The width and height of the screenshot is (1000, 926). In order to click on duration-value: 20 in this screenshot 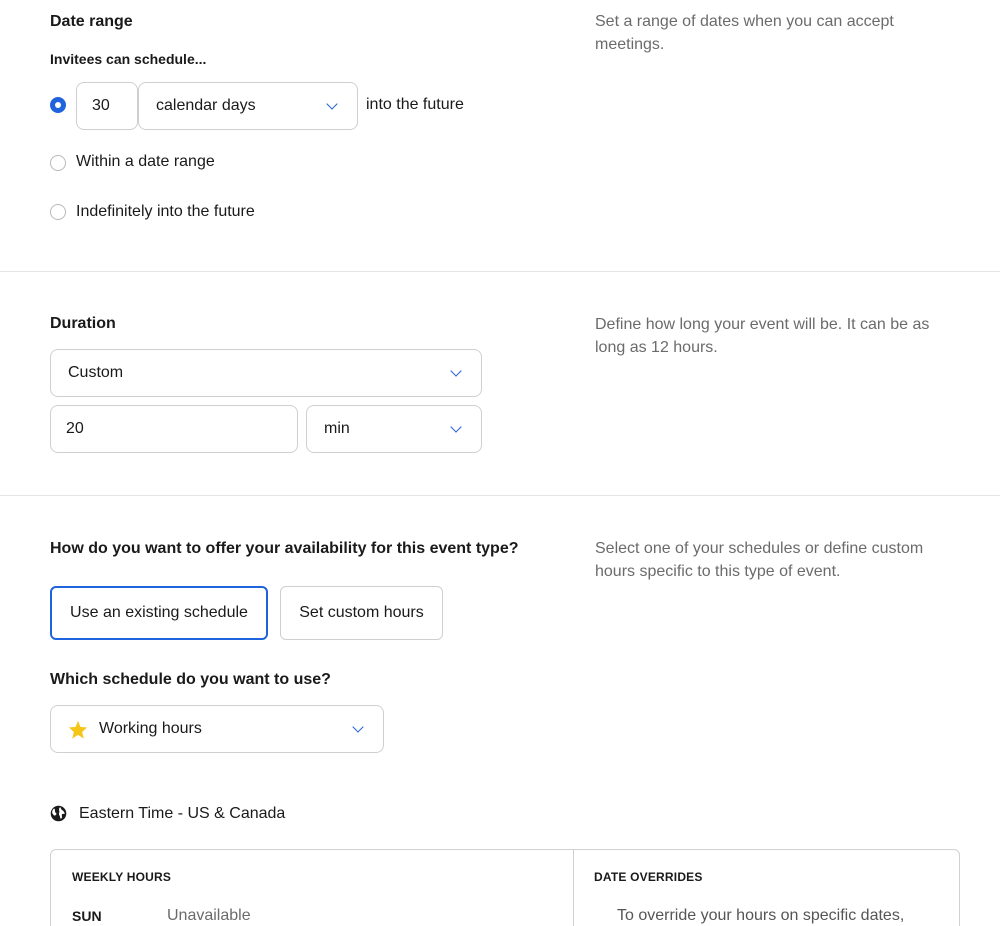, I will do `click(75, 428)`.